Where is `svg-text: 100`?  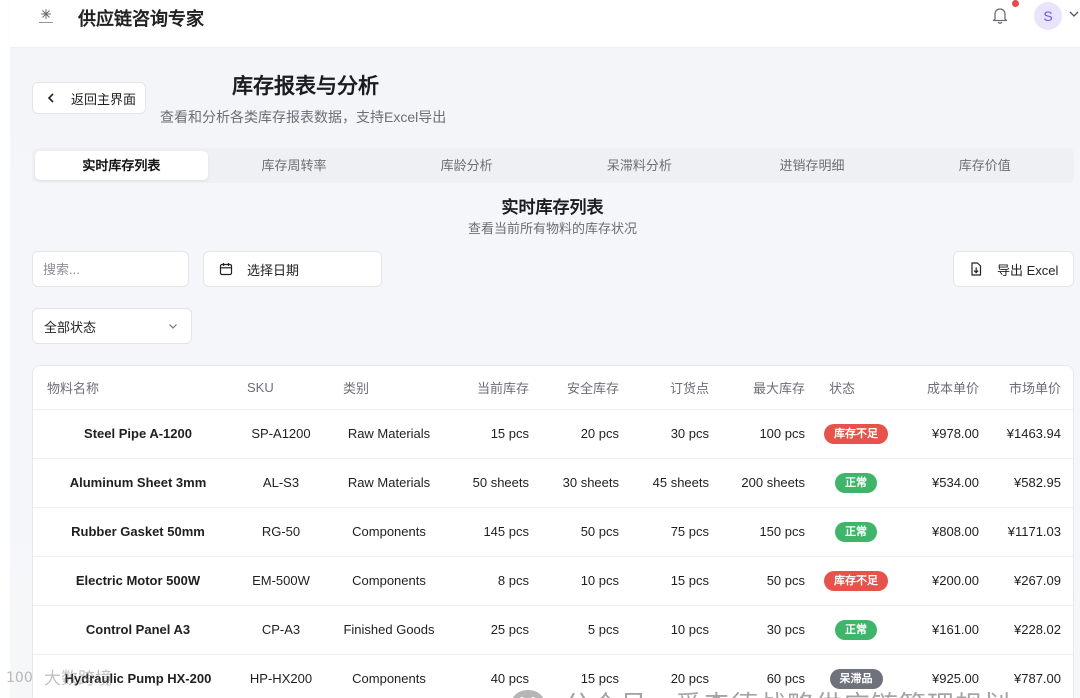 svg-text: 100 is located at coordinates (19, 678).